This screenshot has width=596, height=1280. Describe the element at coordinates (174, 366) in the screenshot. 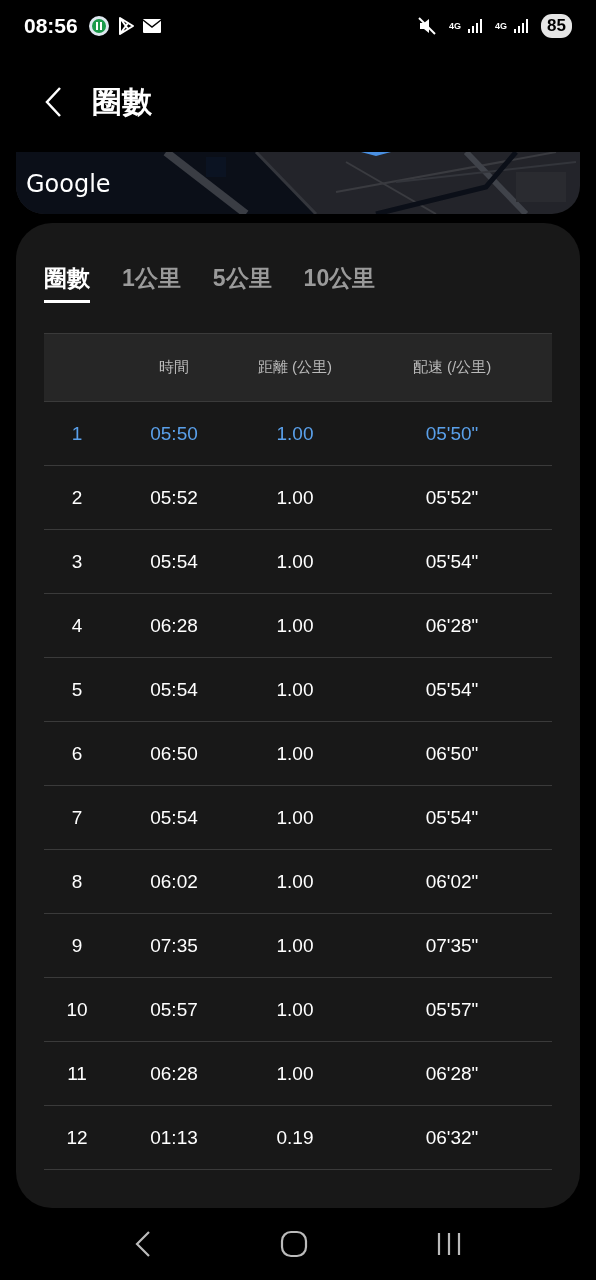

I see `column-header: 時間` at that location.